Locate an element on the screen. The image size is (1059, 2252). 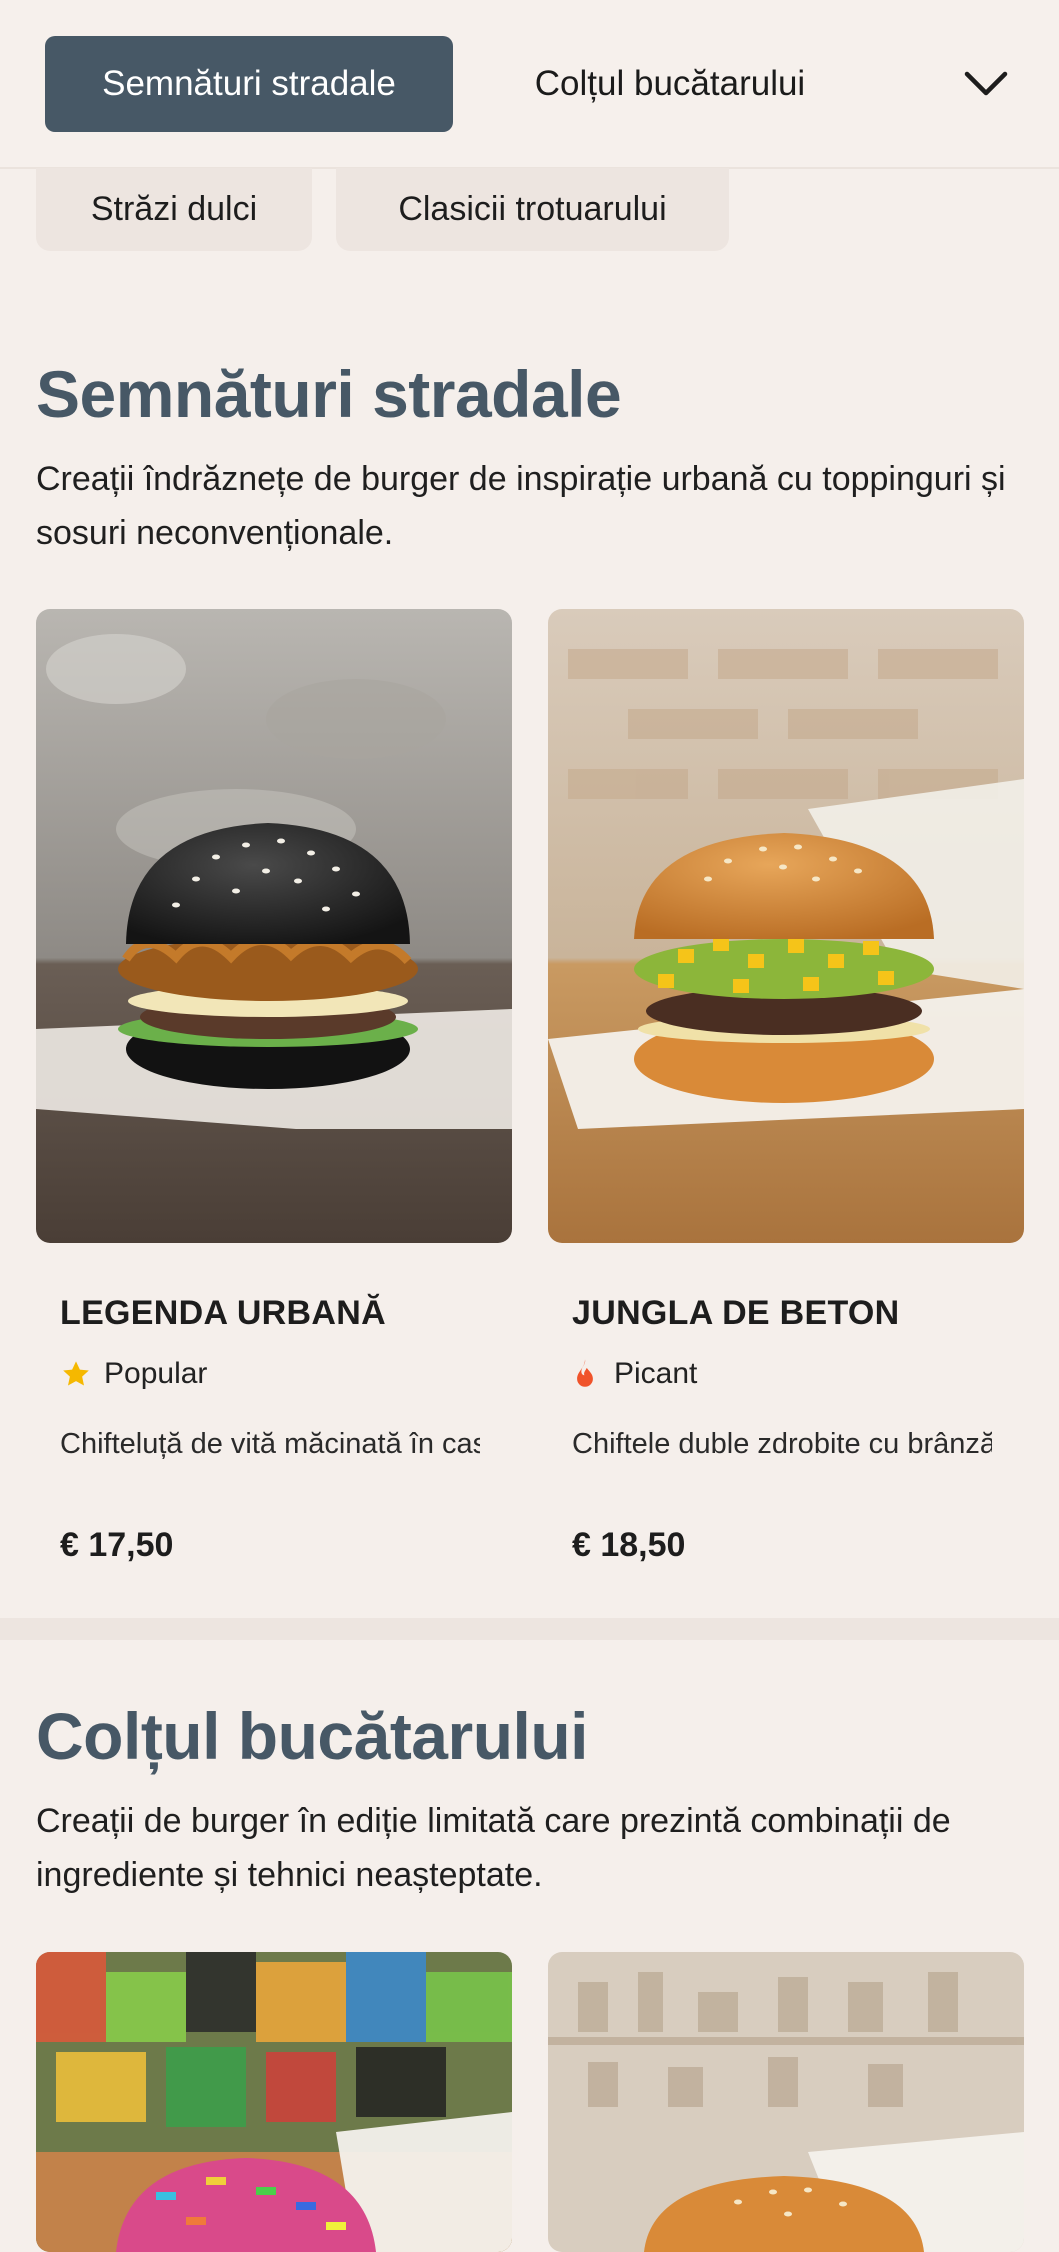
item-price: € 18,50 is located at coordinates (629, 1545).